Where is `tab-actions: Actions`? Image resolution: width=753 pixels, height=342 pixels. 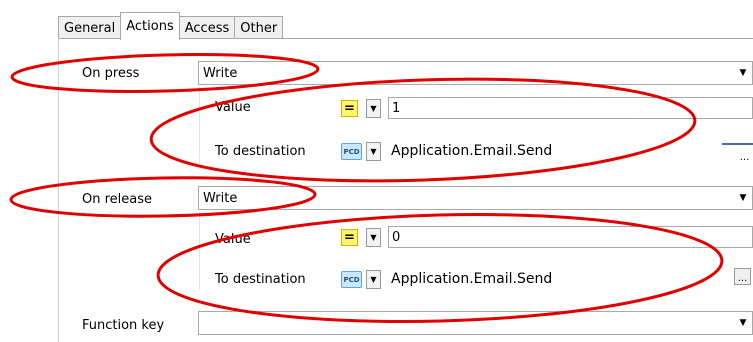 tab-actions: Actions is located at coordinates (150, 26).